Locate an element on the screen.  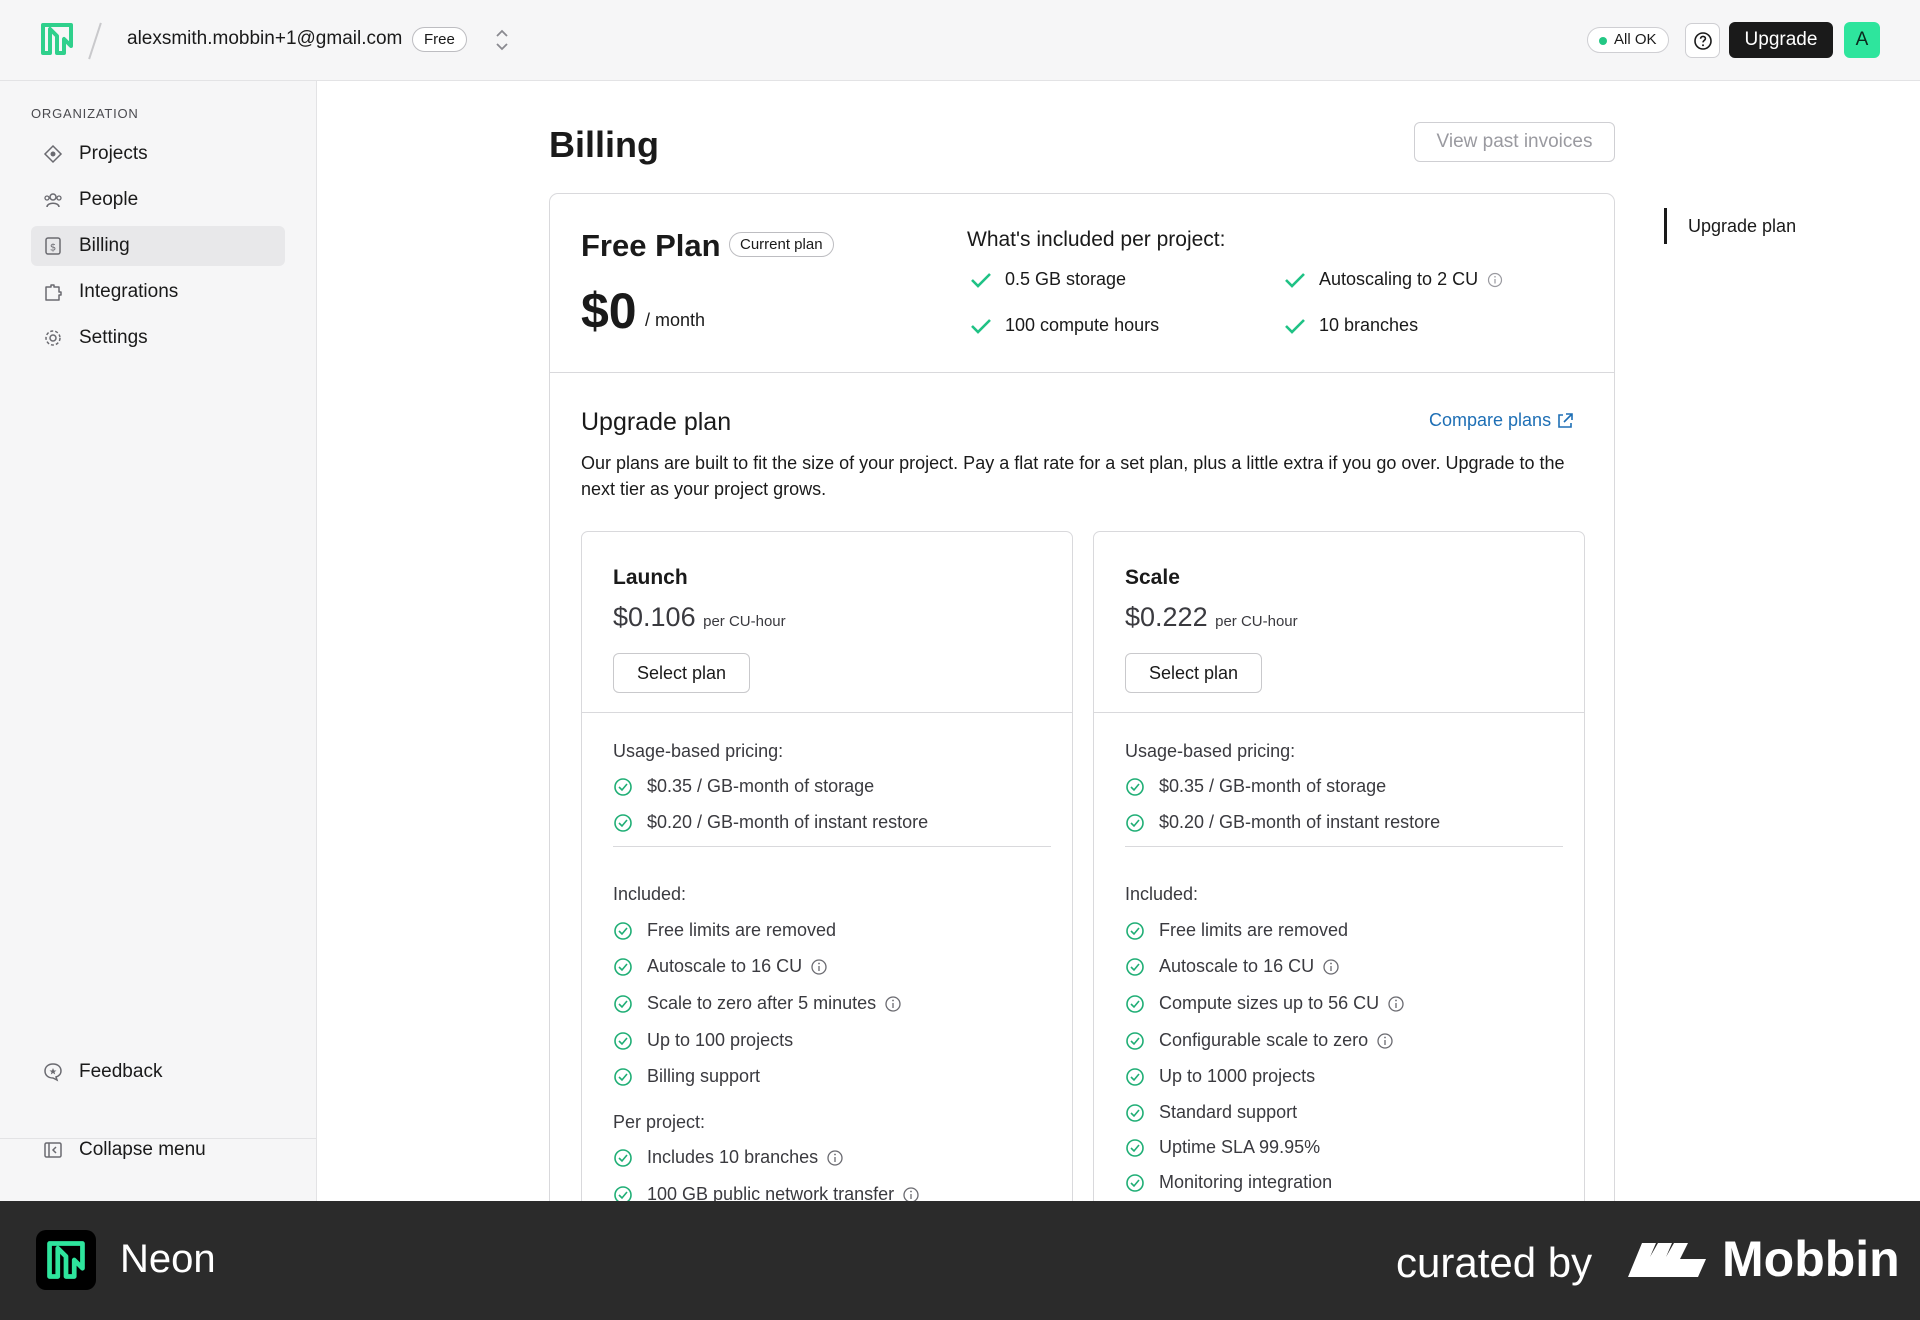
chevron-up-down-icon is located at coordinates (502, 40).